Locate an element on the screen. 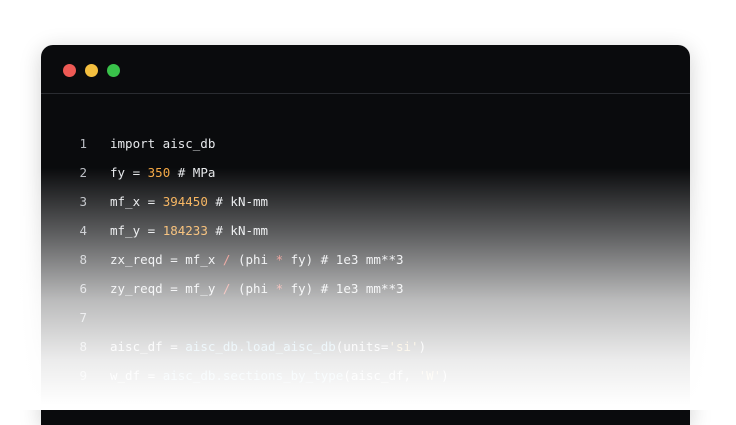 The height and width of the screenshot is (425, 736). code-token: zy_reqd = mf_y is located at coordinates (166, 288).